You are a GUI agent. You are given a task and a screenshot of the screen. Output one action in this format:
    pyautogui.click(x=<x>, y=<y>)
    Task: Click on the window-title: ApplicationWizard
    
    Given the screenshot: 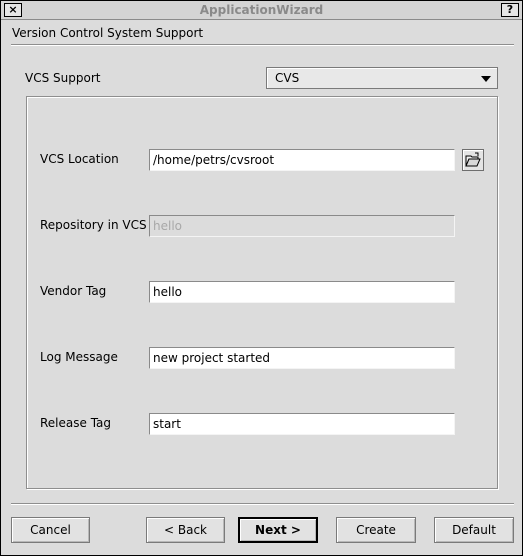 What is the action you would take?
    pyautogui.click(x=261, y=10)
    